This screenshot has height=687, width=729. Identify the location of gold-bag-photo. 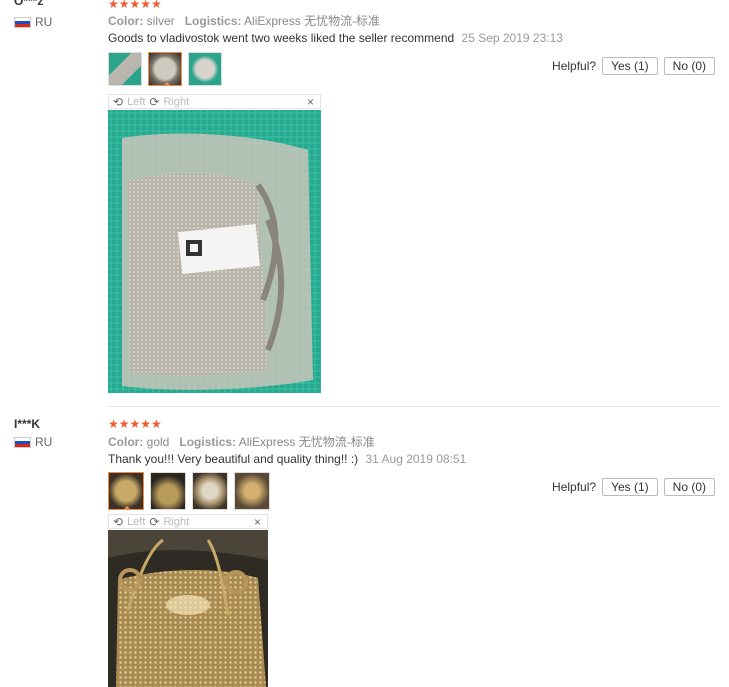
(188, 608).